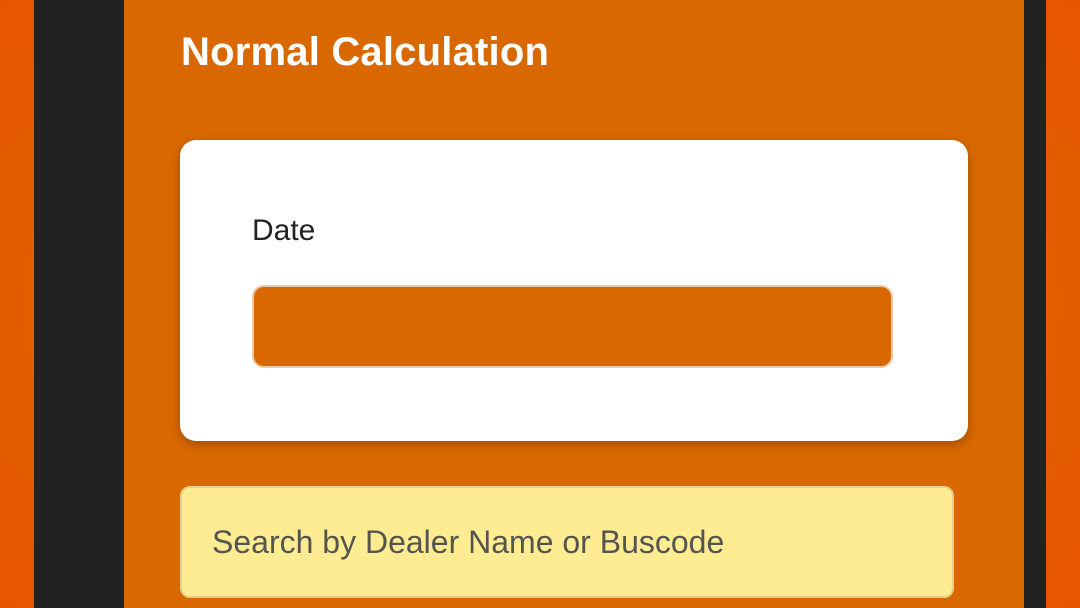 Image resolution: width=1080 pixels, height=608 pixels. What do you see at coordinates (572, 326) in the screenshot?
I see `date-input` at bounding box center [572, 326].